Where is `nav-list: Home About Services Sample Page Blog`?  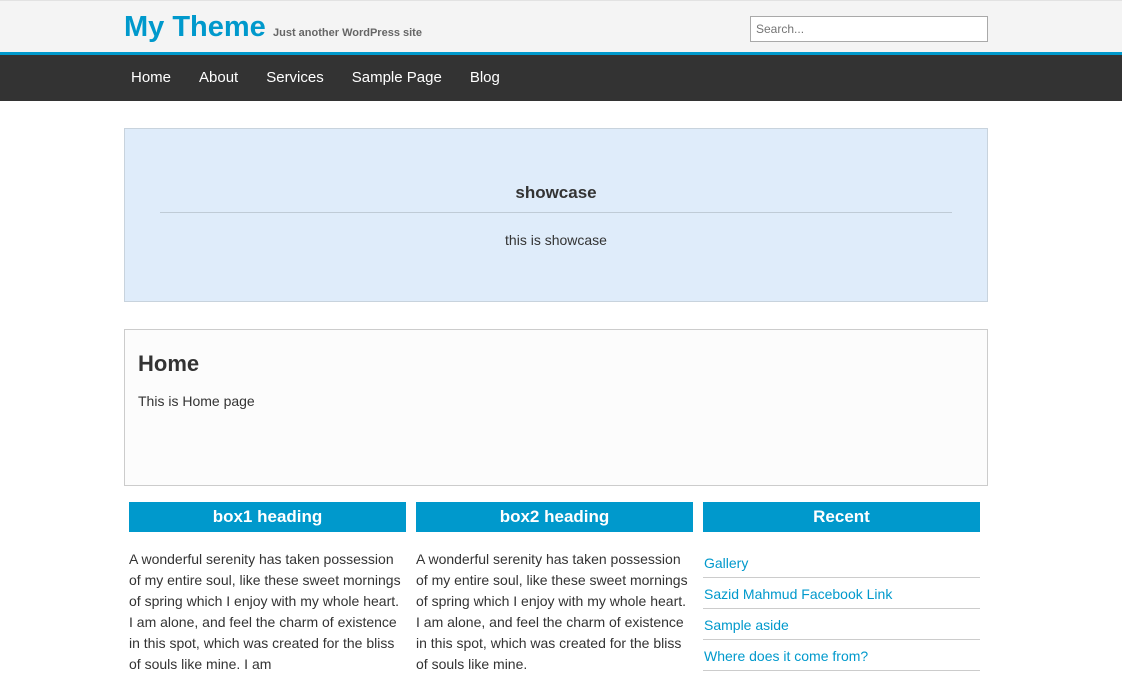
nav-list: Home About Services Sample Page Blog is located at coordinates (315, 78).